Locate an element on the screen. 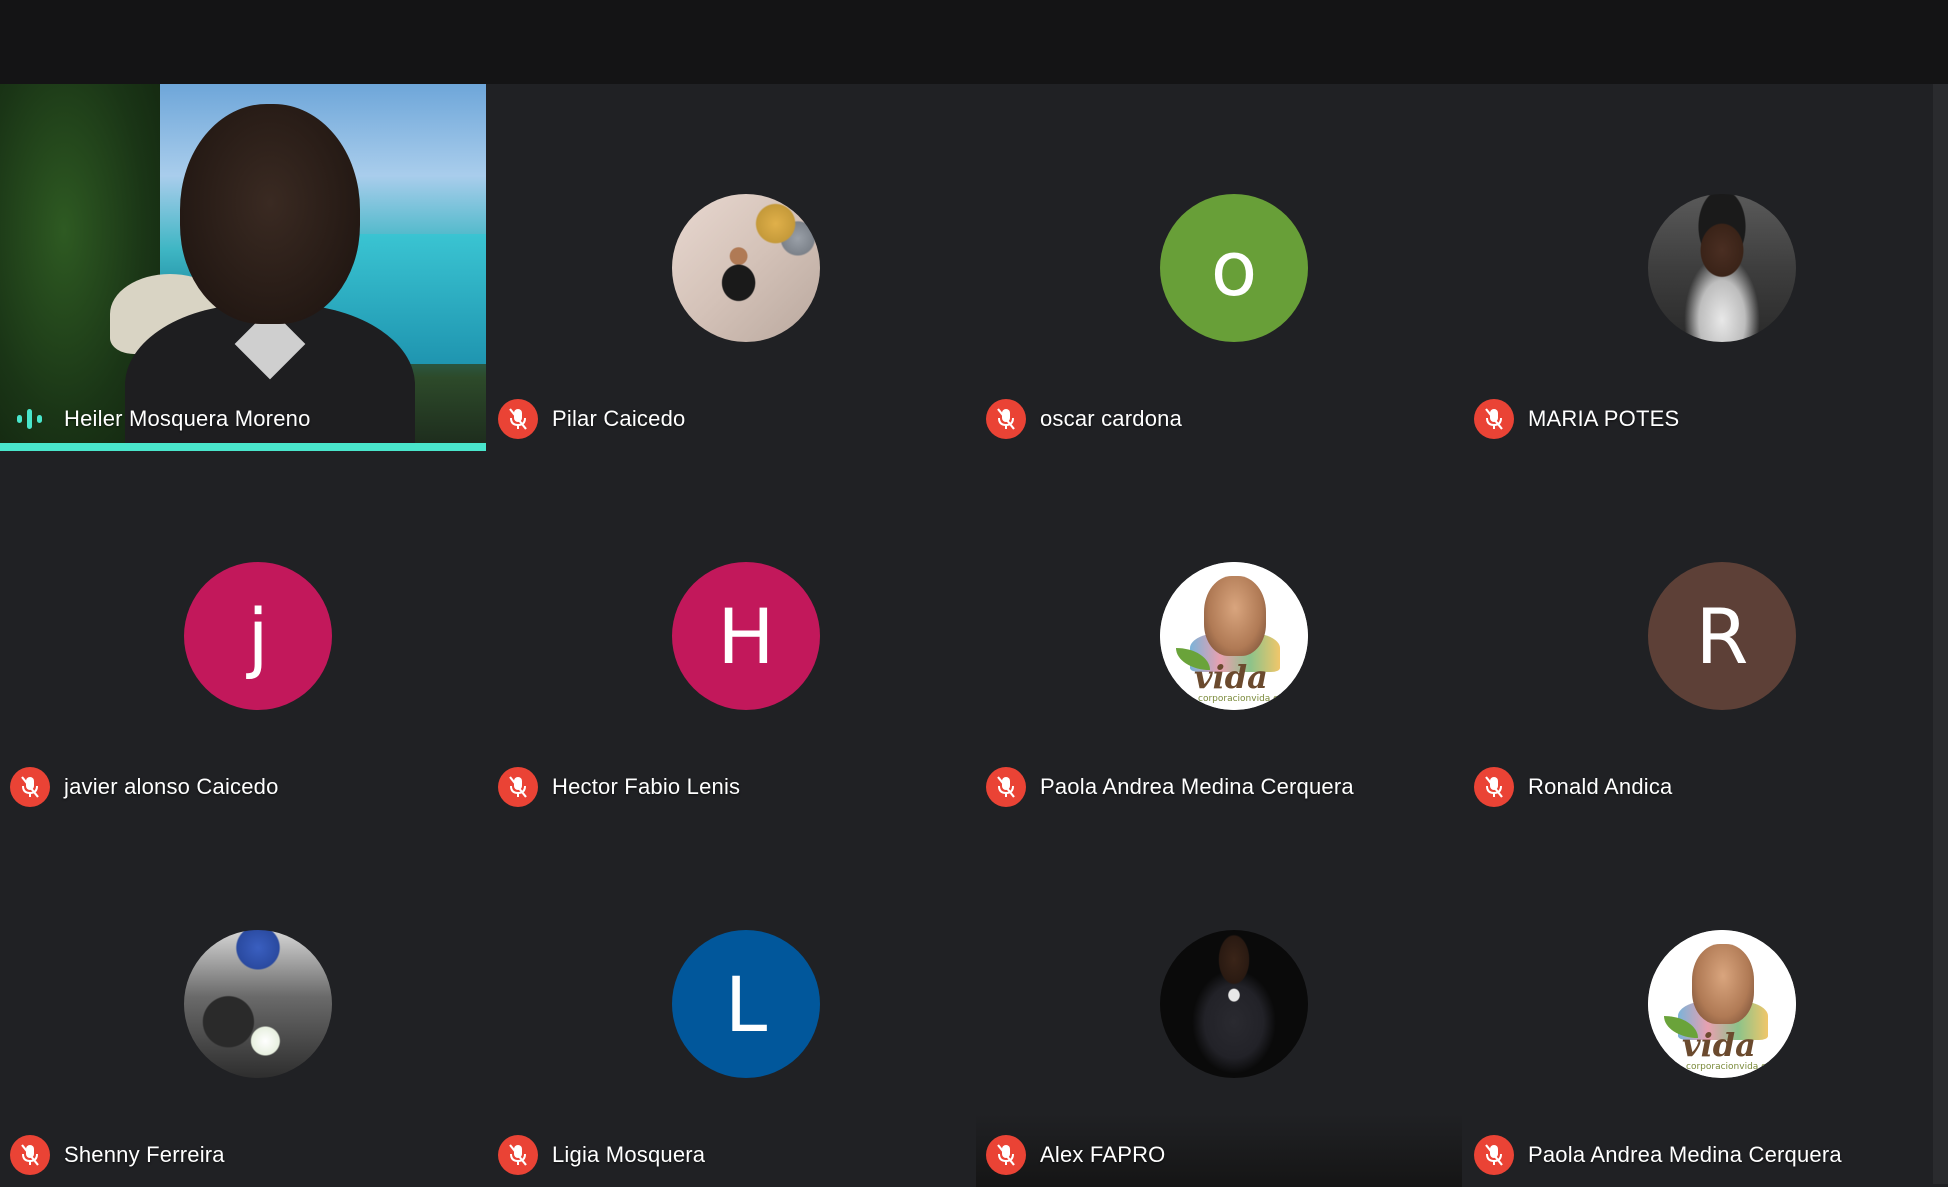  avatar-initial: R is located at coordinates (1722, 636).